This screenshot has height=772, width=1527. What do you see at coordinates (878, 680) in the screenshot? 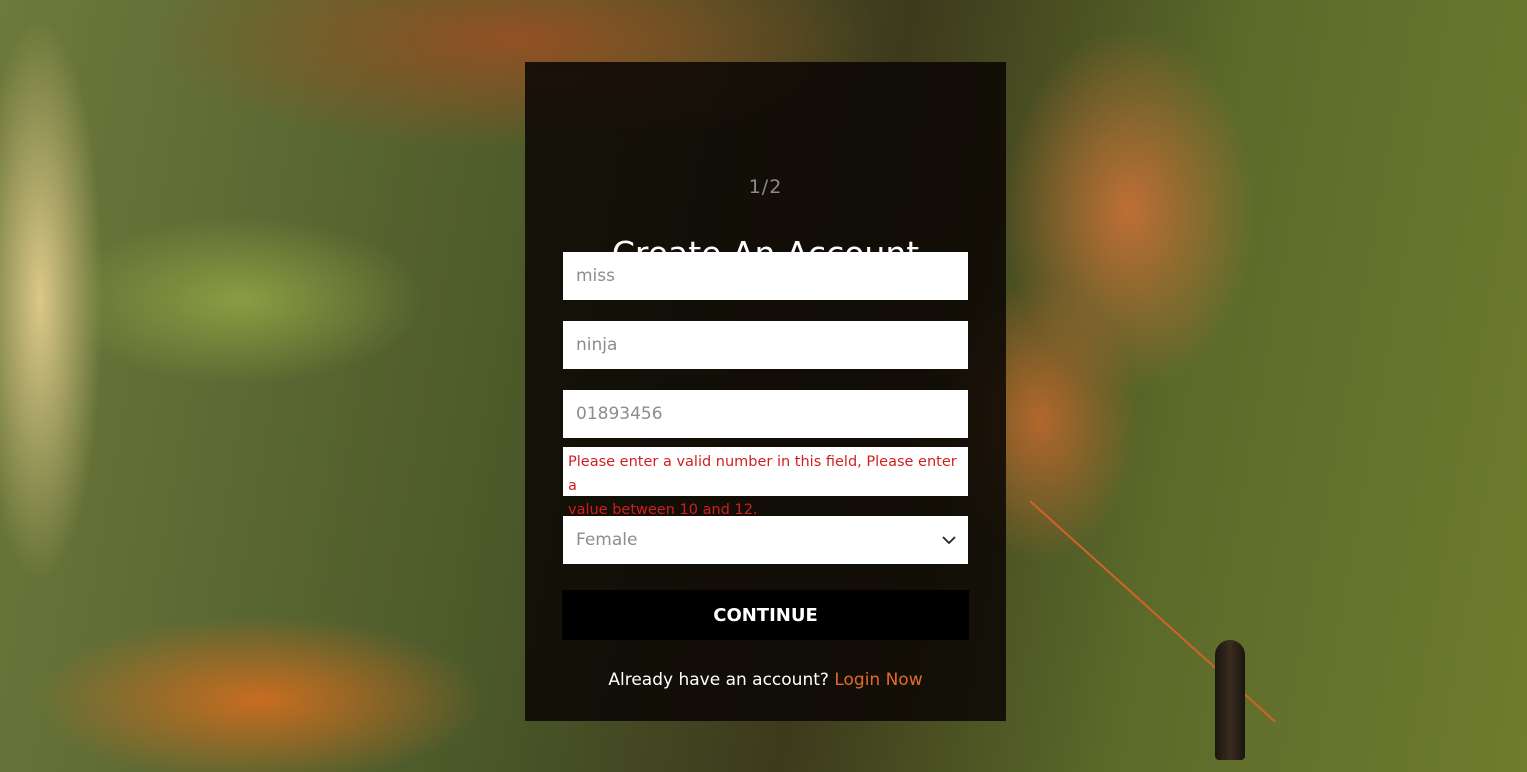
I see `login-now-link: Login Now` at bounding box center [878, 680].